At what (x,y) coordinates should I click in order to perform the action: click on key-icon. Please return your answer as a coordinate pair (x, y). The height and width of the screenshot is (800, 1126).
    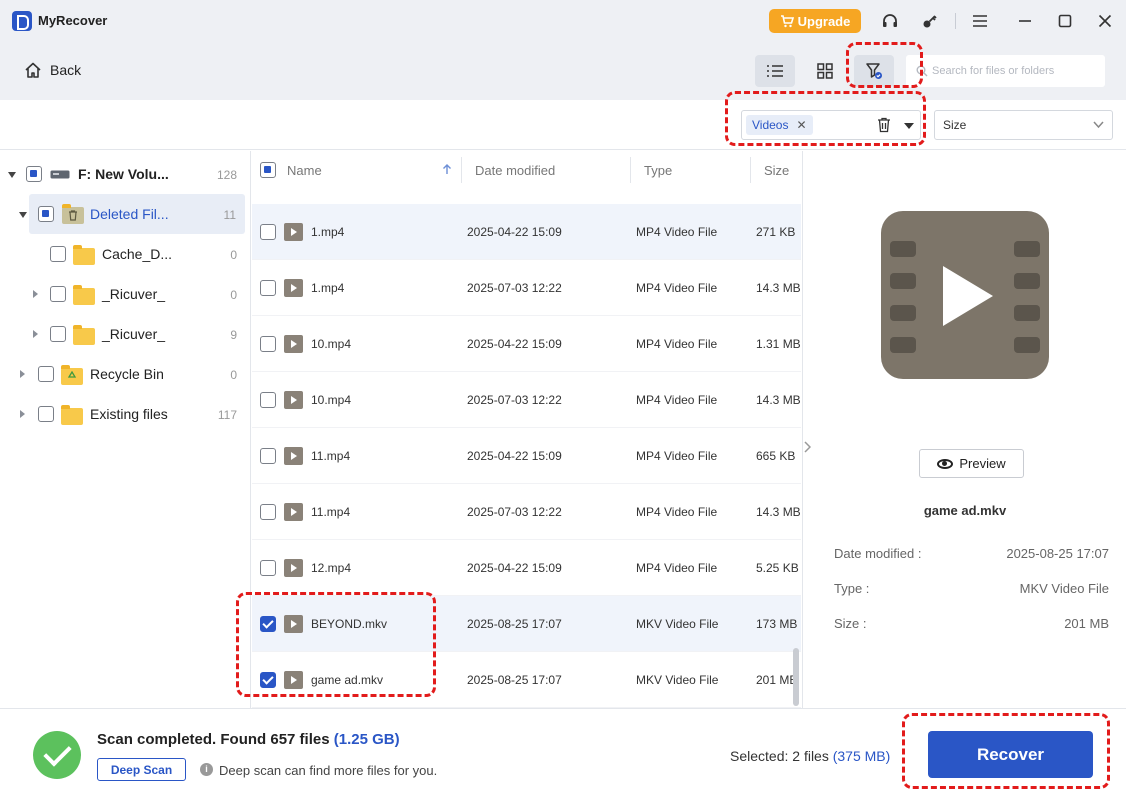
    Looking at the image, I should click on (930, 21).